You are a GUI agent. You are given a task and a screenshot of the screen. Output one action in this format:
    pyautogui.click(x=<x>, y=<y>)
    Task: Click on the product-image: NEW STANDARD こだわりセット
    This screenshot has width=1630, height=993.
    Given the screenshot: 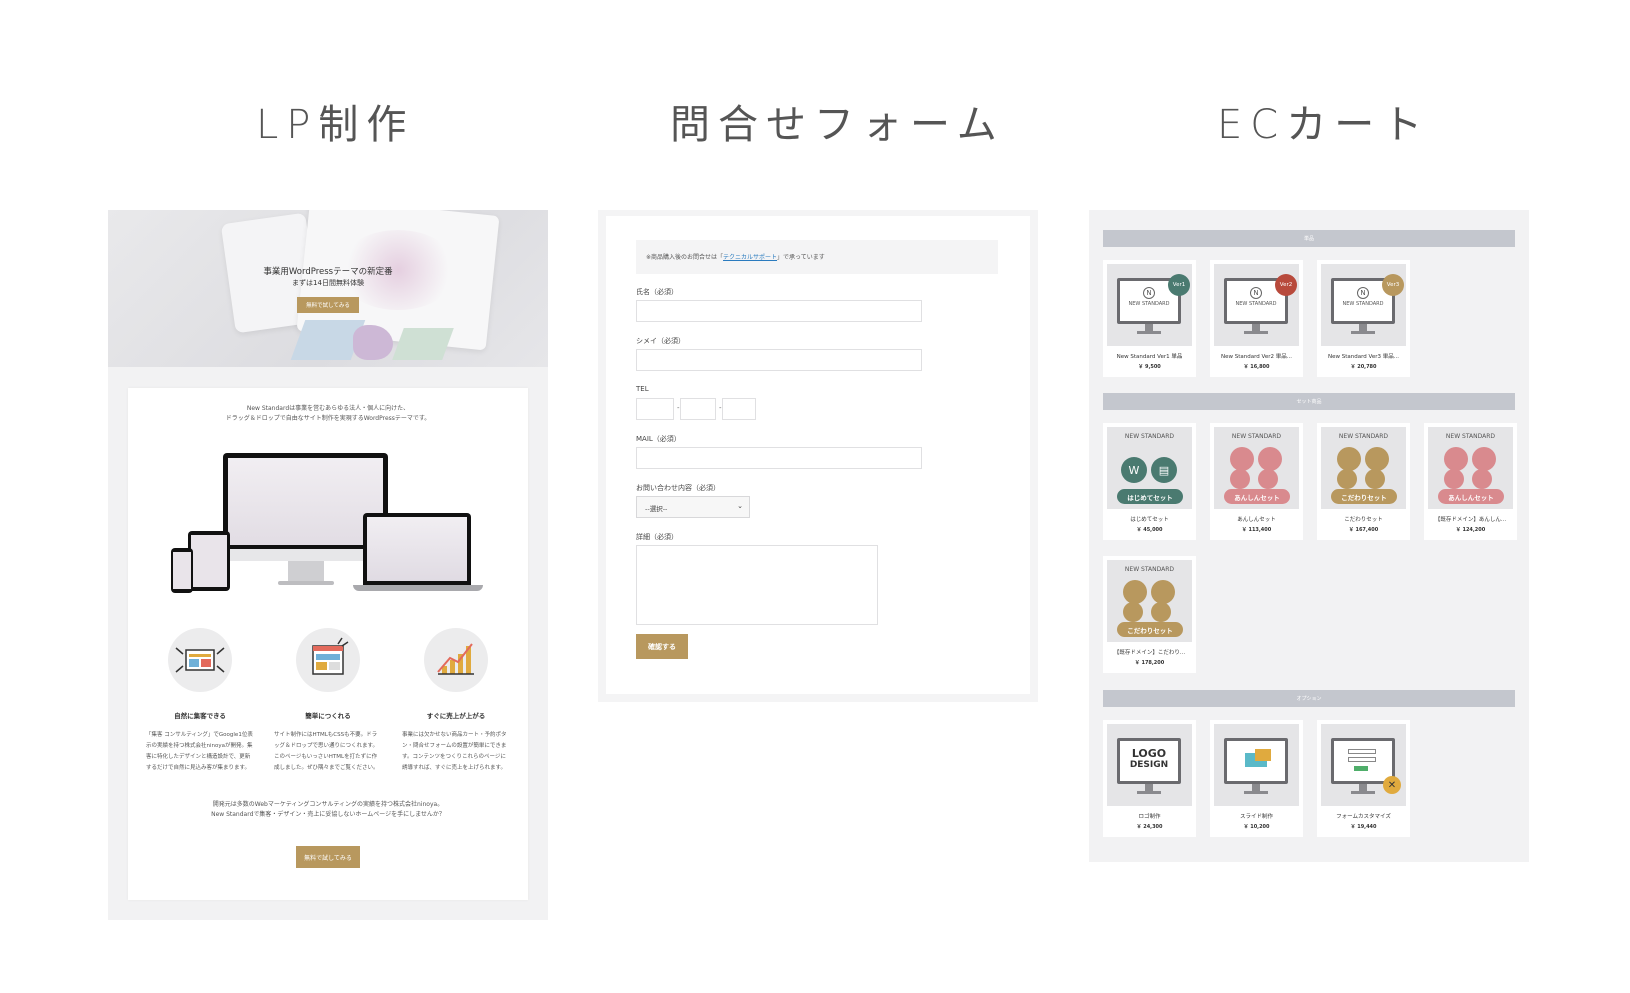 What is the action you would take?
    pyautogui.click(x=1363, y=468)
    